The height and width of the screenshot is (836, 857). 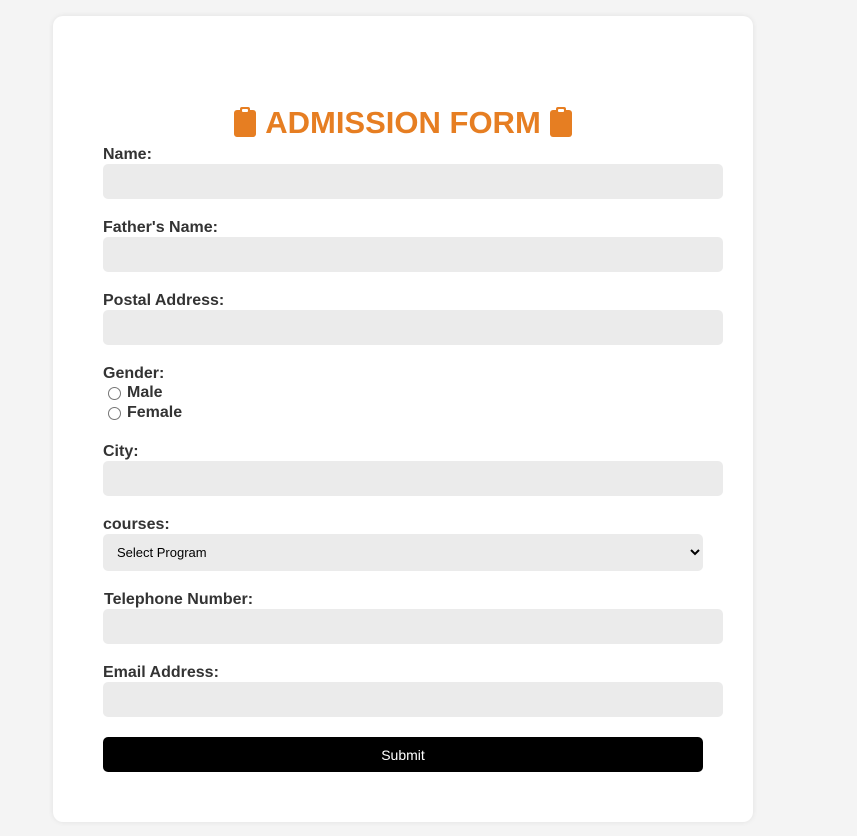 What do you see at coordinates (134, 373) in the screenshot?
I see `gender-label: Gender:` at bounding box center [134, 373].